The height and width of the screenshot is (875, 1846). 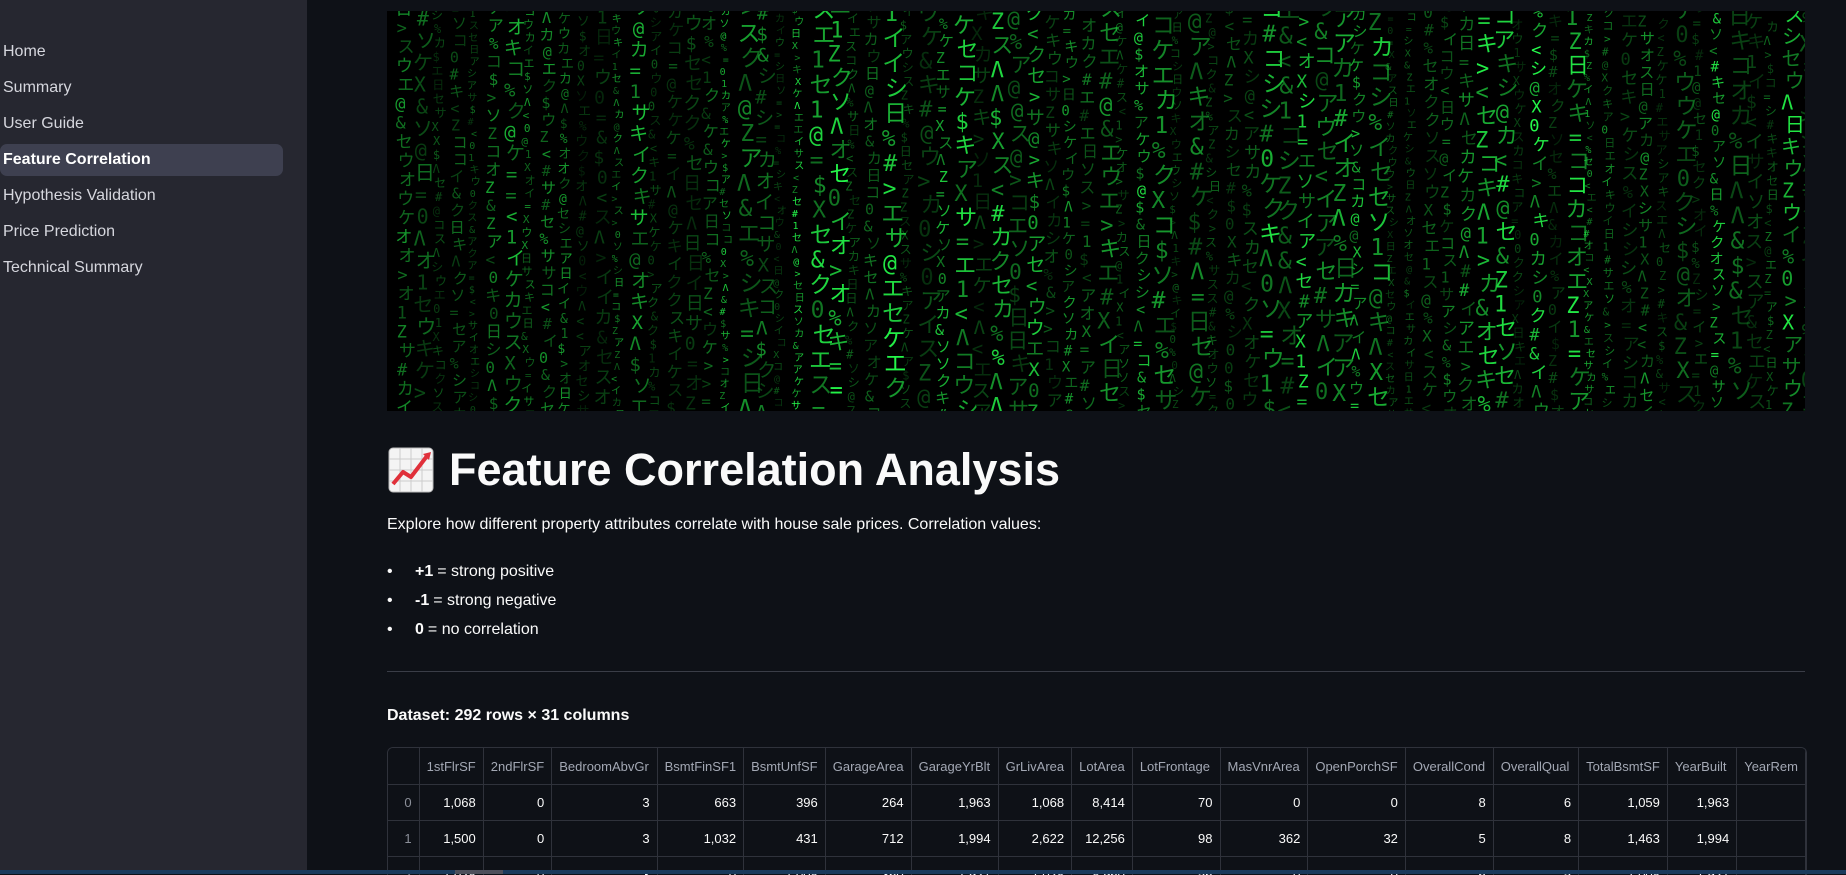 What do you see at coordinates (1215, 187) in the screenshot?
I see `svg-text: 日` at bounding box center [1215, 187].